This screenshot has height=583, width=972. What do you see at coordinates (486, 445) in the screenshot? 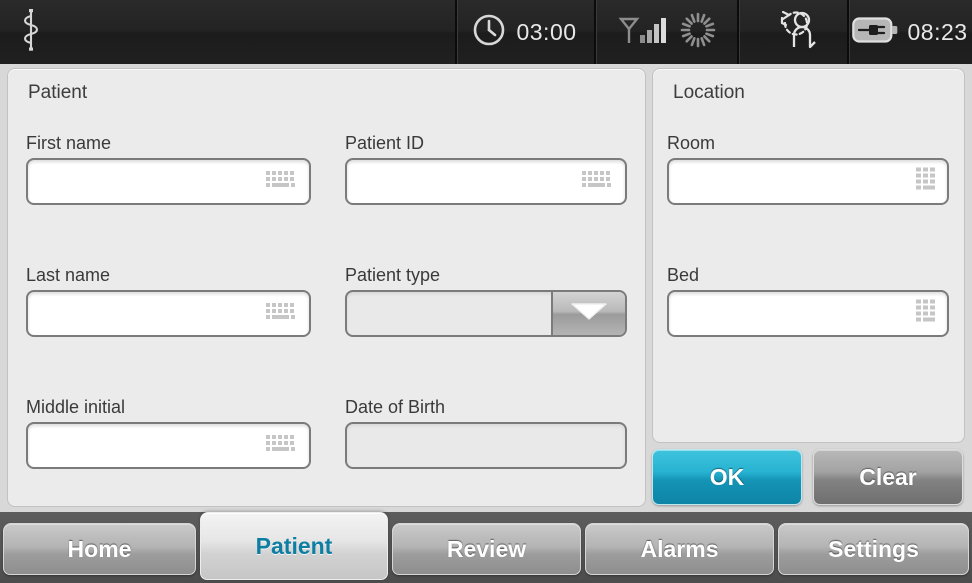
I see `date-of-birth-input` at bounding box center [486, 445].